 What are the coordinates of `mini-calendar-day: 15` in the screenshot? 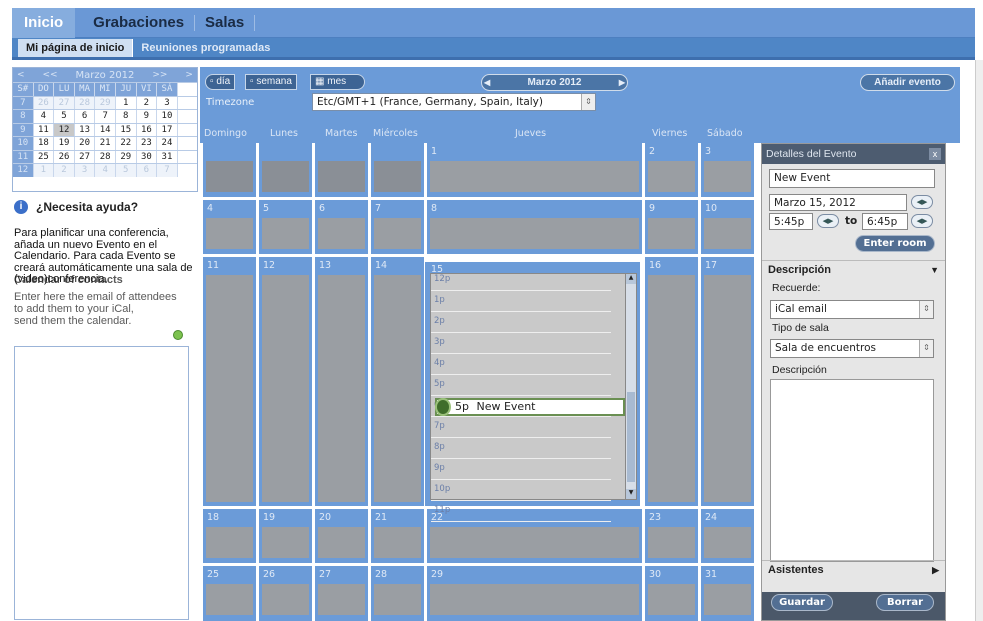 It's located at (126, 129).